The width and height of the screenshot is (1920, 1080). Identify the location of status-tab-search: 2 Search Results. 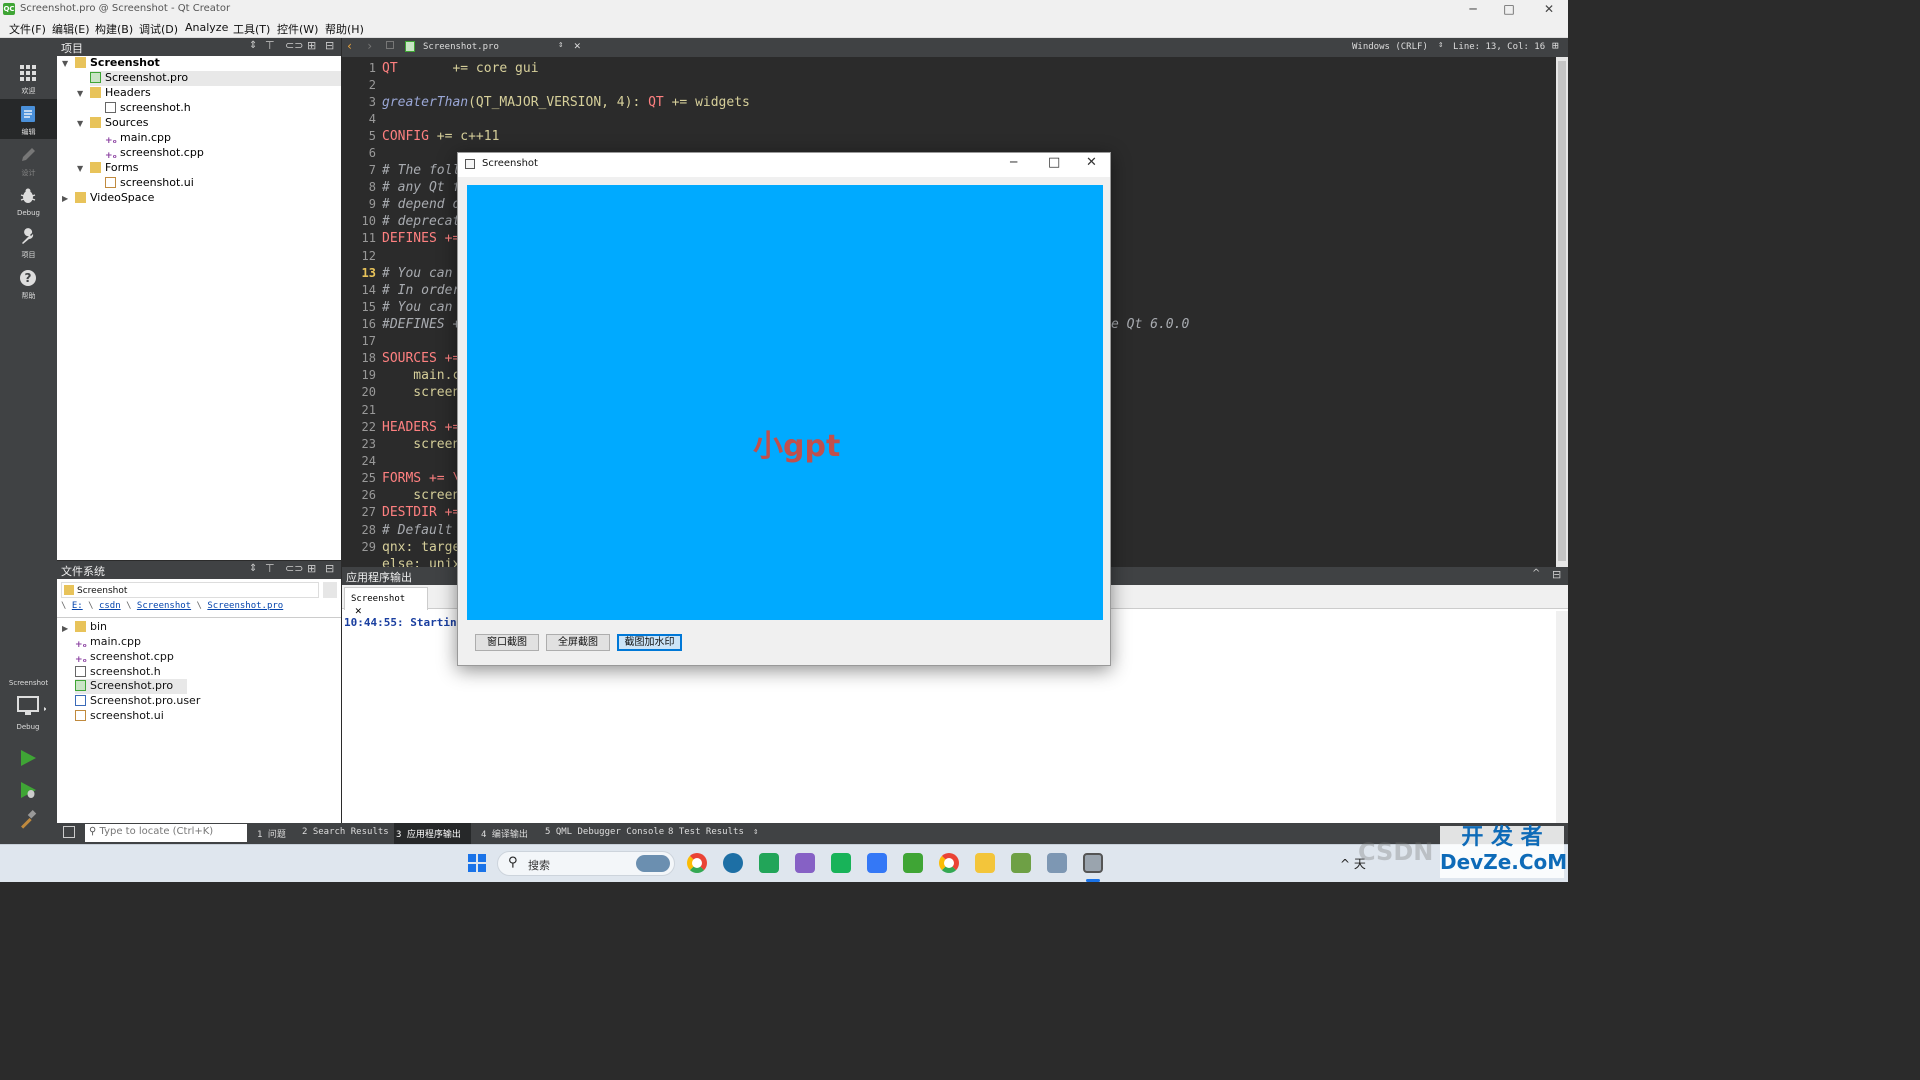
(345, 832).